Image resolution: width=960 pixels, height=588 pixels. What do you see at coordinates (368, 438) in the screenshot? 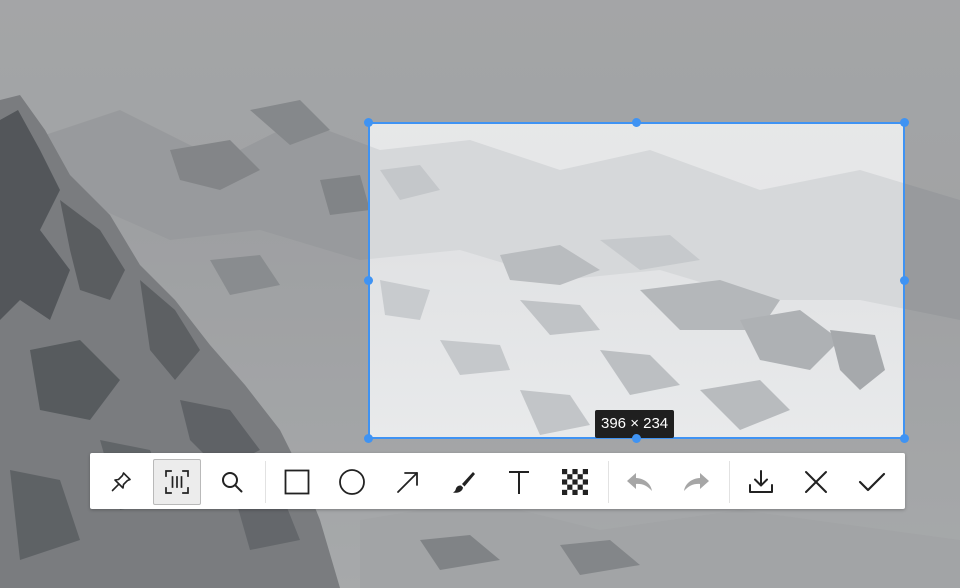
I see `resize-handle-bottom-left` at bounding box center [368, 438].